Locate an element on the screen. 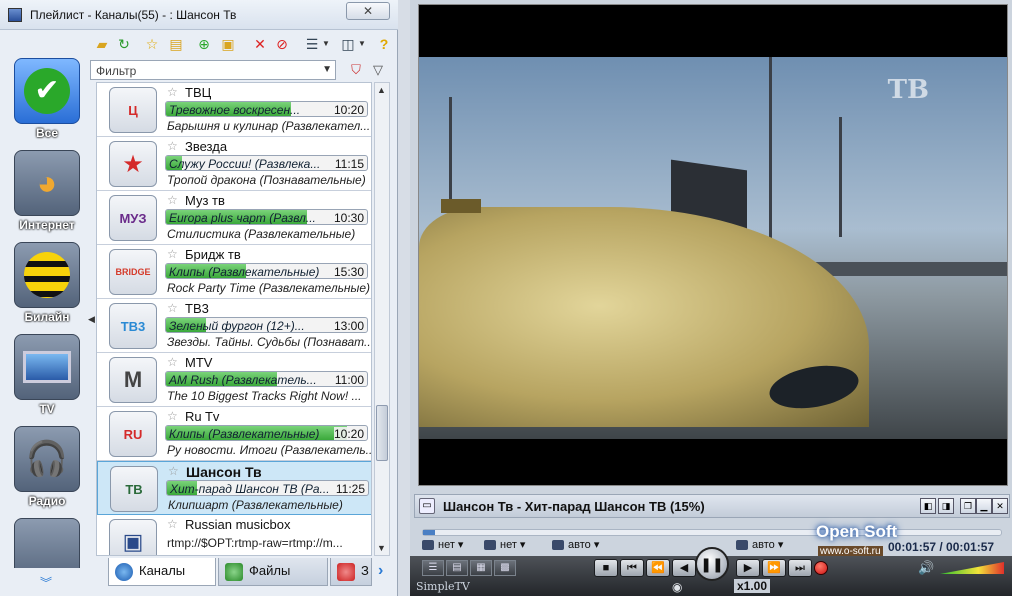 Image resolution: width=1012 pixels, height=596 pixels. scroll-up-icon: ▲ is located at coordinates (381, 90).